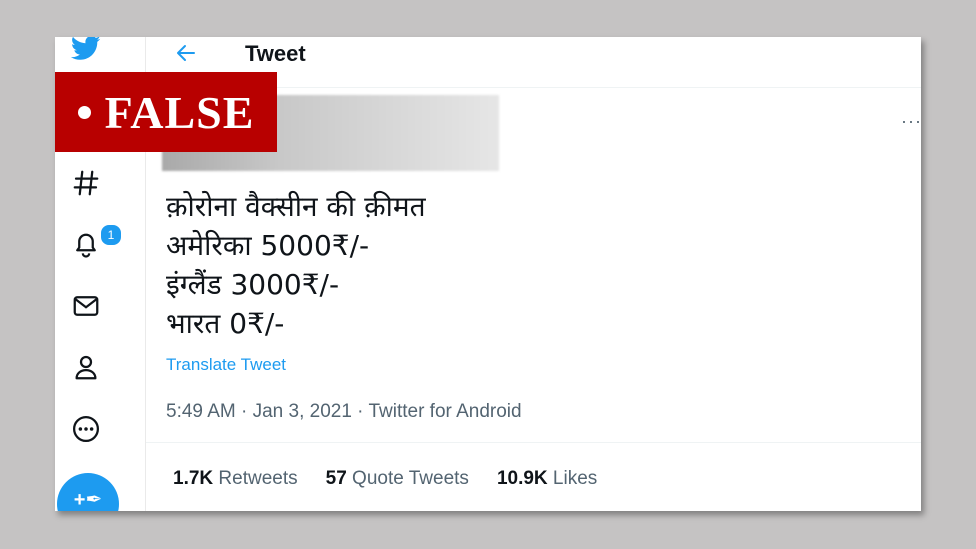 The height and width of the screenshot is (549, 976). Describe the element at coordinates (253, 284) in the screenshot. I see `tweet-line: इंग्लैंड 3000₹/-` at that location.